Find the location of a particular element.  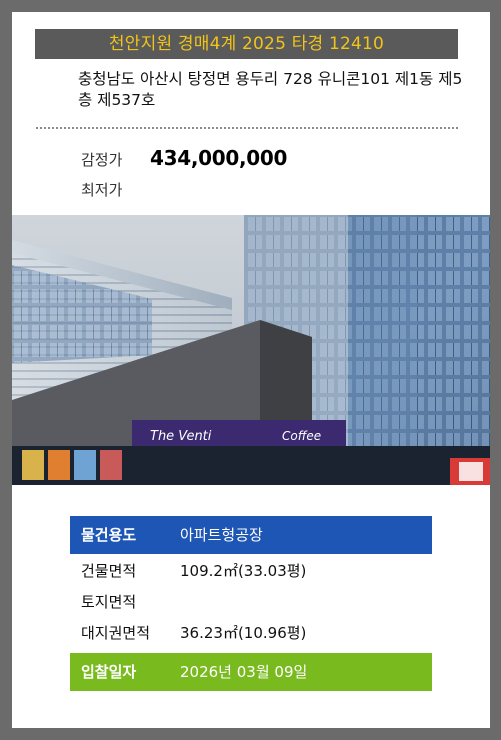

dotted-divider is located at coordinates (247, 128).